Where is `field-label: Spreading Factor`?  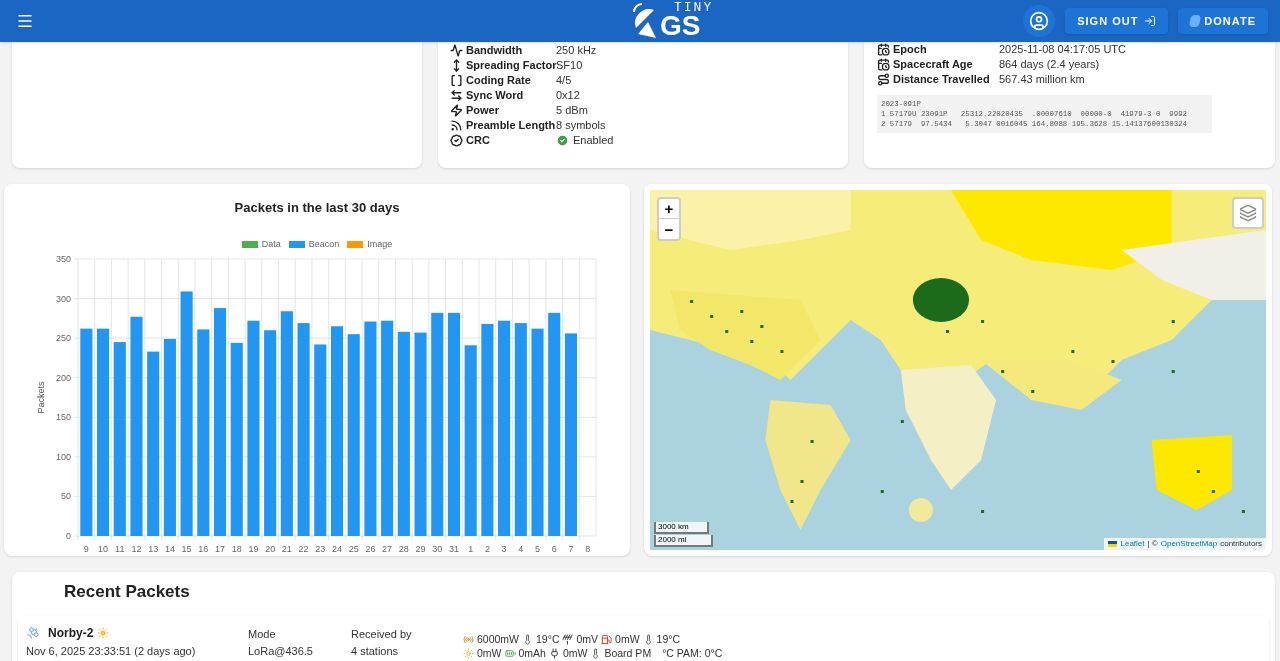
field-label: Spreading Factor is located at coordinates (511, 65).